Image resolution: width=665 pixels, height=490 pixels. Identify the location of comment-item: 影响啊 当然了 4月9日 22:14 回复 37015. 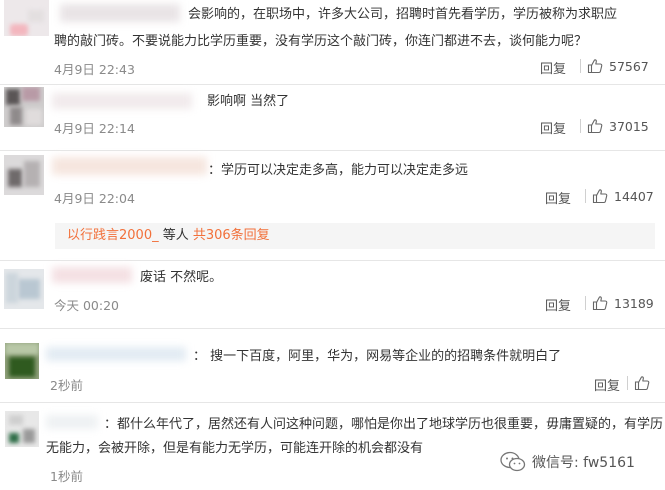
(332, 117).